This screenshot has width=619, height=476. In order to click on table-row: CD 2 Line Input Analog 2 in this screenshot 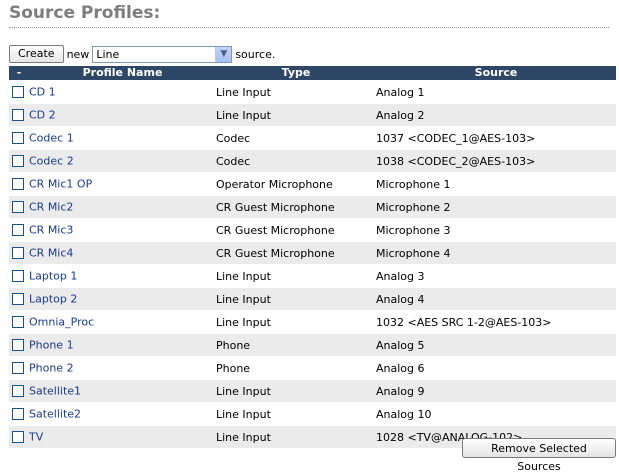, I will do `click(312, 115)`.